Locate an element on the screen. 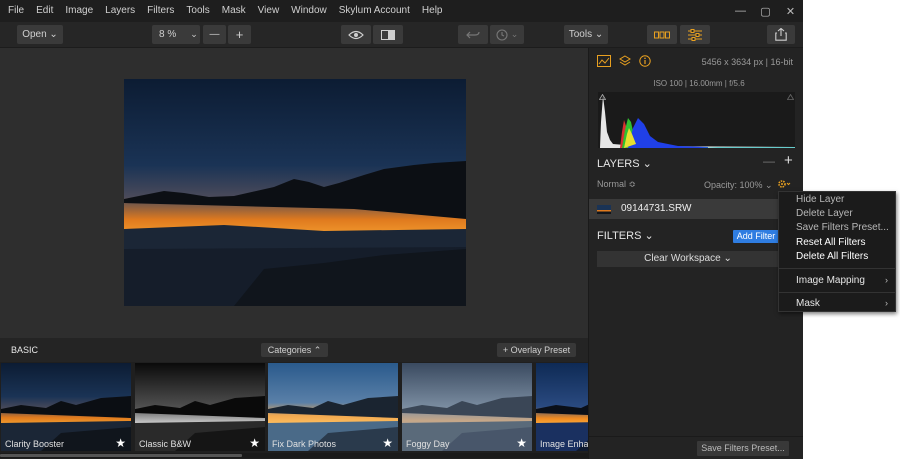 The height and width of the screenshot is (459, 900). layer-item: 09144731.SRW is located at coordinates (684, 209).